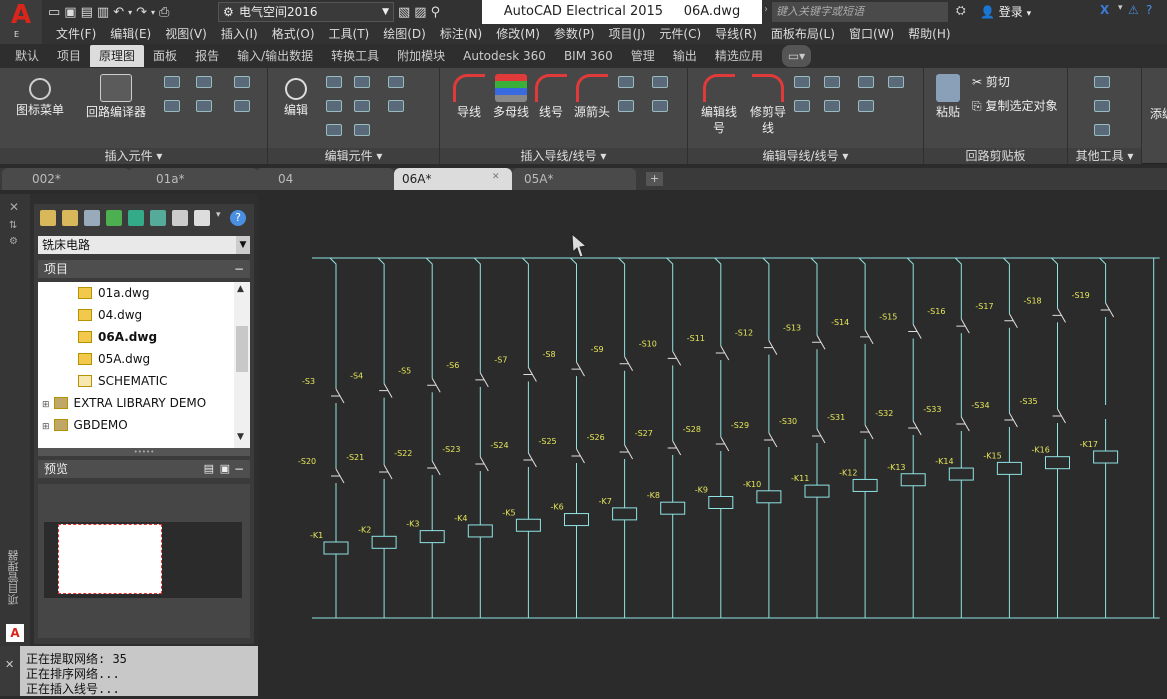 The image size is (1167, 699). Describe the element at coordinates (922, 34) in the screenshot. I see `menu-help: 帮助(H)` at that location.